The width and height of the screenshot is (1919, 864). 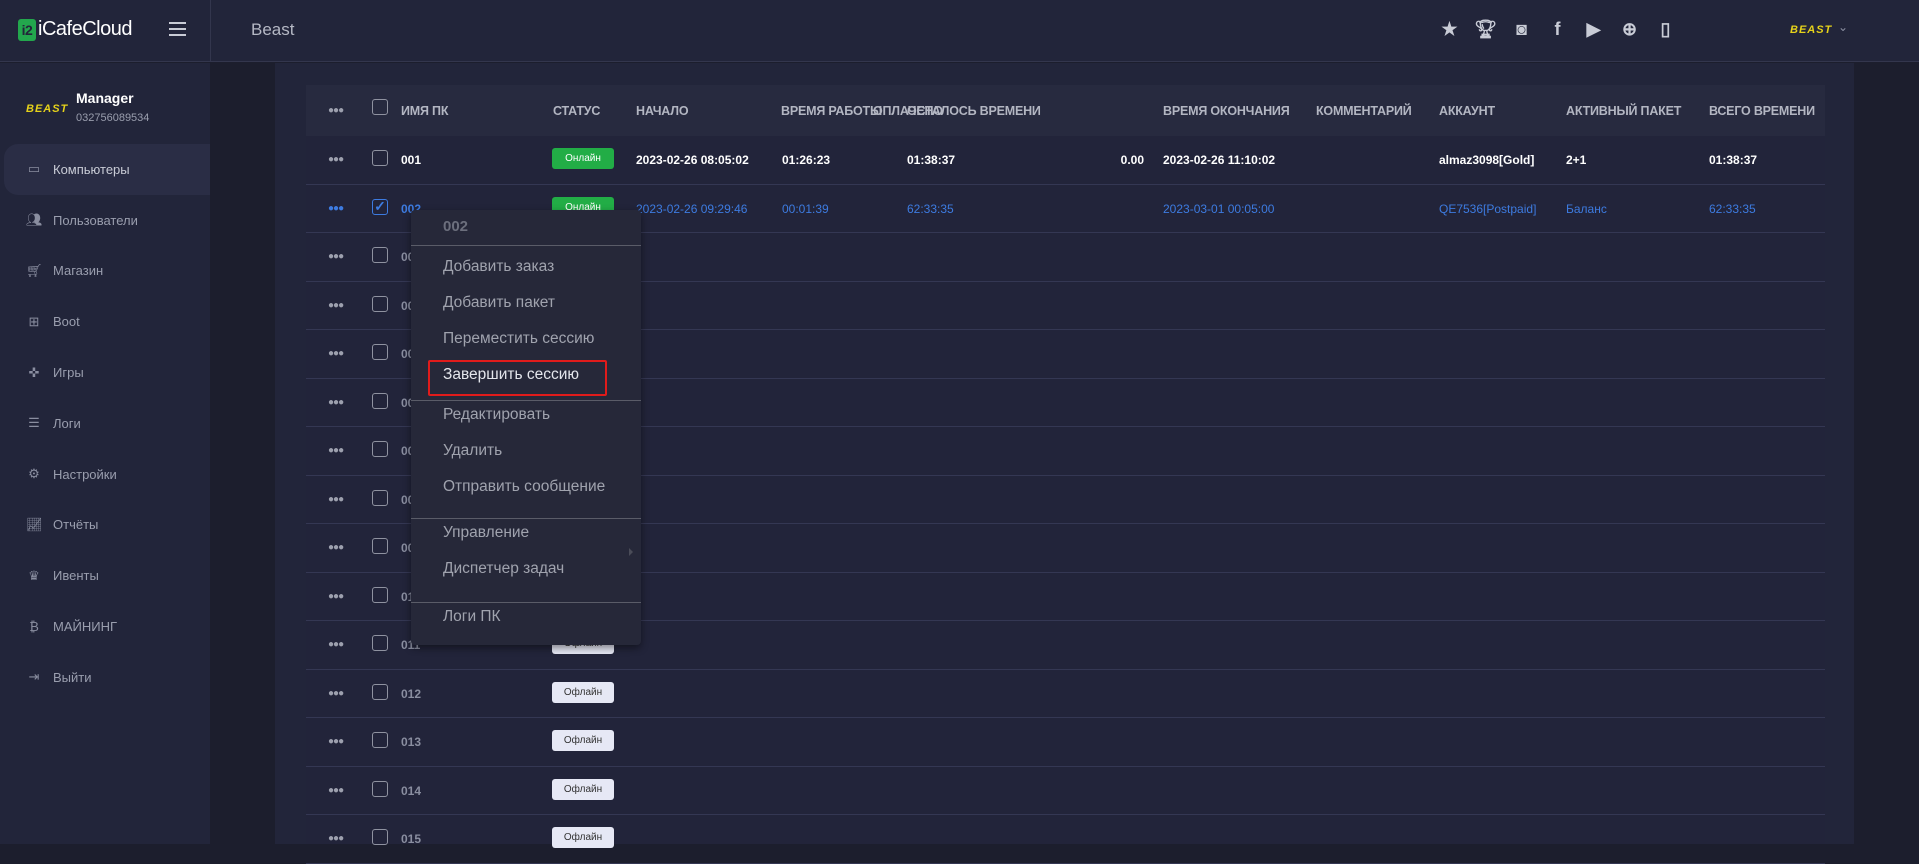 What do you see at coordinates (496, 415) in the screenshot?
I see `menu-item-4: Редактировать` at bounding box center [496, 415].